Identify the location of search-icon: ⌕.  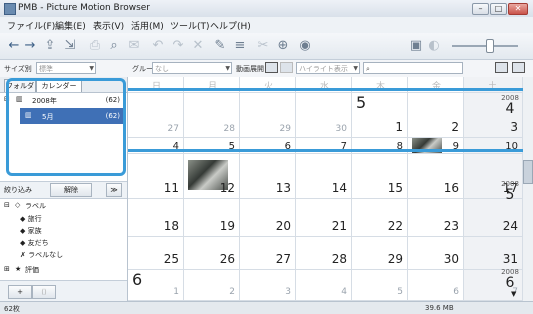
(368, 69).